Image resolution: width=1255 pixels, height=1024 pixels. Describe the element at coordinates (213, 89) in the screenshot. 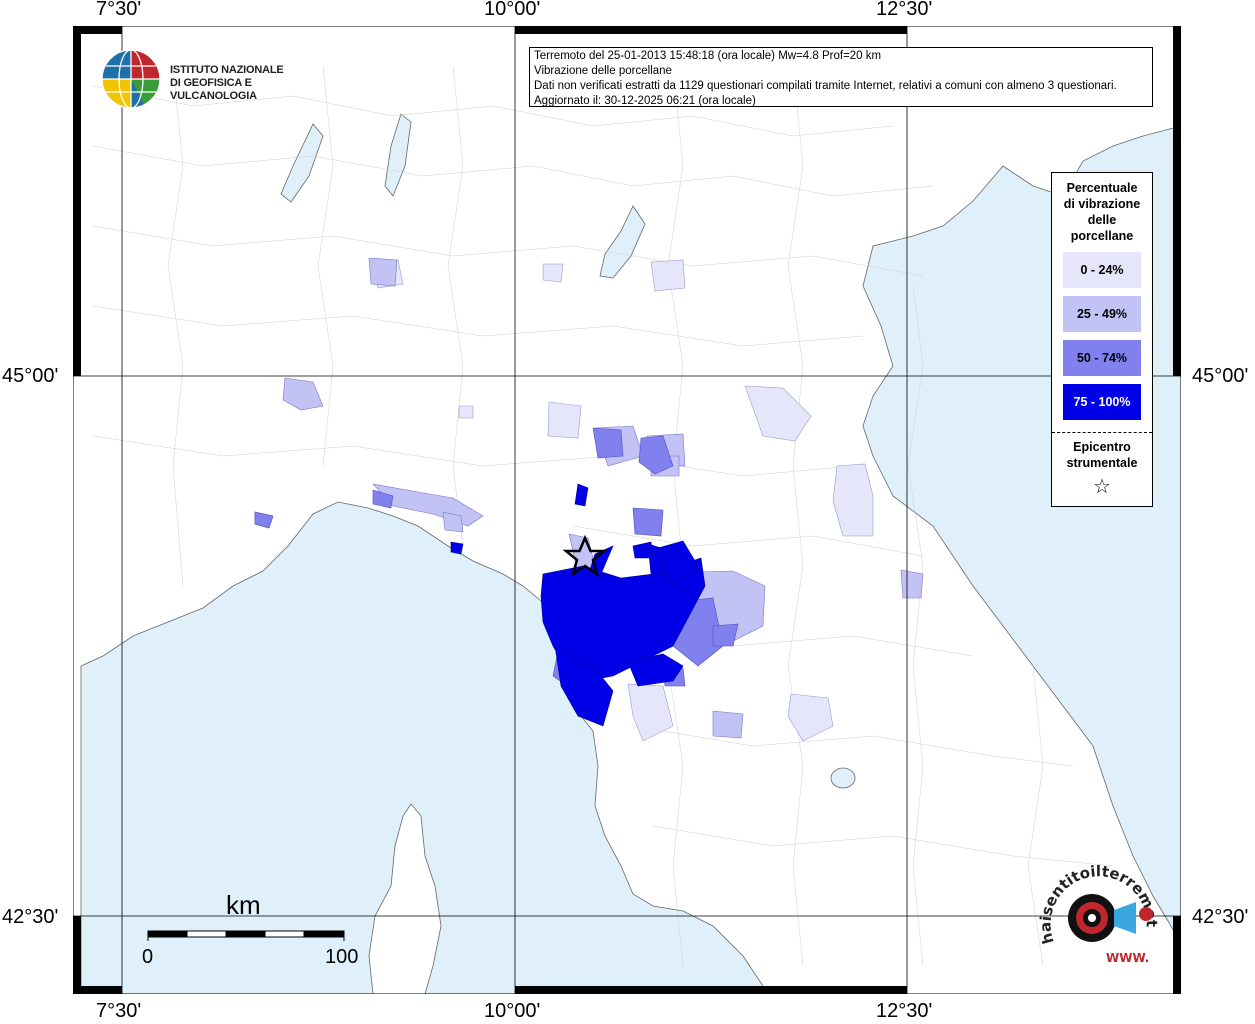

I see `logo-line-2: DI GEOFISICA E VULCANOLOGIA` at that location.